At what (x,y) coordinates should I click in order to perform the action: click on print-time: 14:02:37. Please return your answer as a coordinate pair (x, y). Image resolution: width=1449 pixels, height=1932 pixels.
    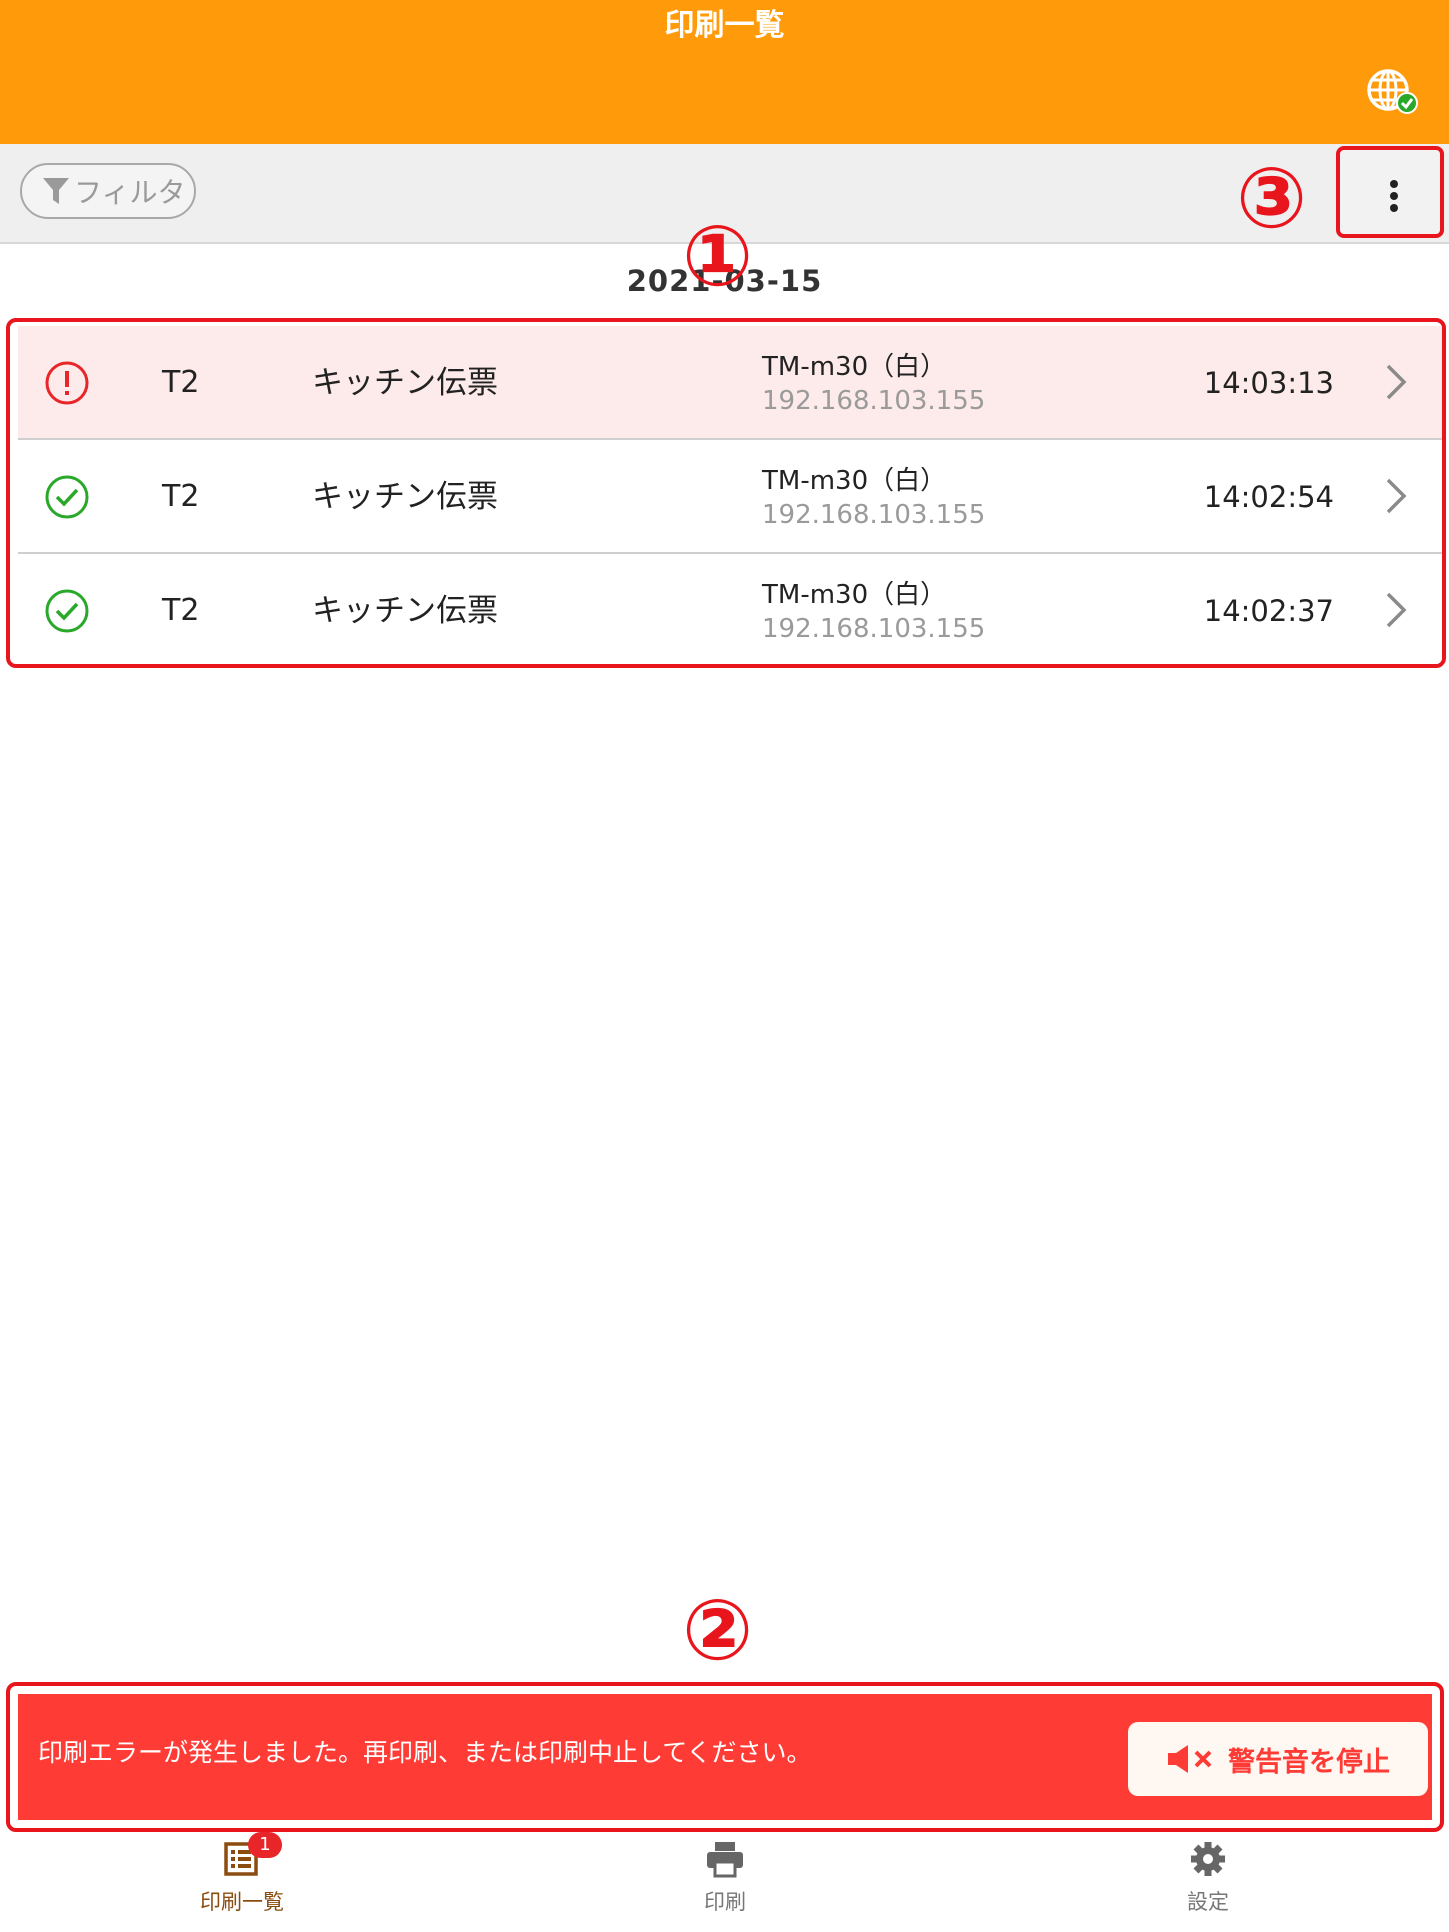
    Looking at the image, I should click on (1268, 611).